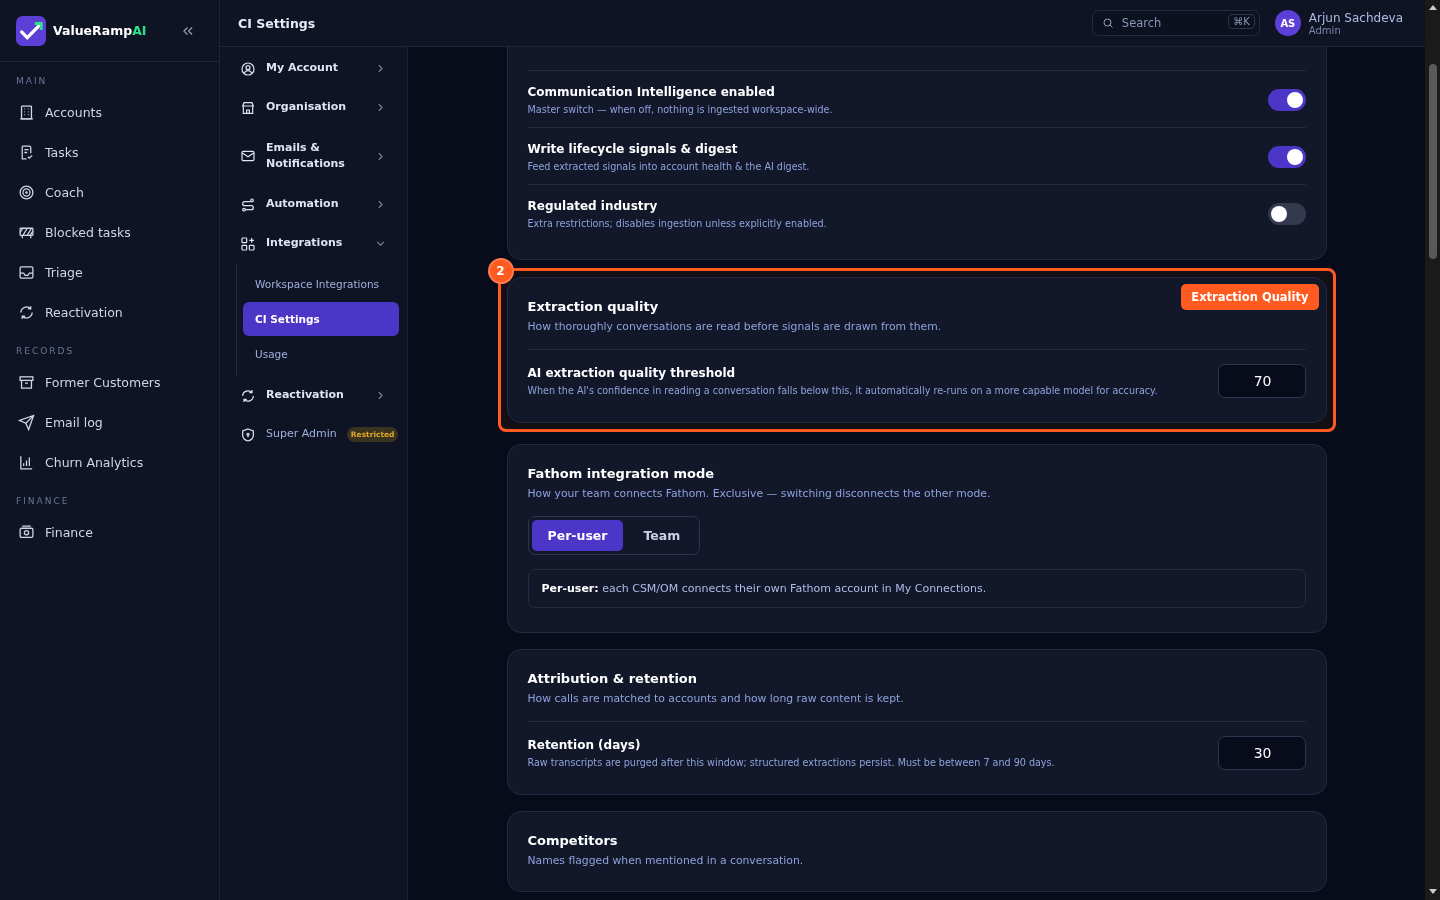  Describe the element at coordinates (1325, 30) in the screenshot. I see `user-role: Admin` at that location.